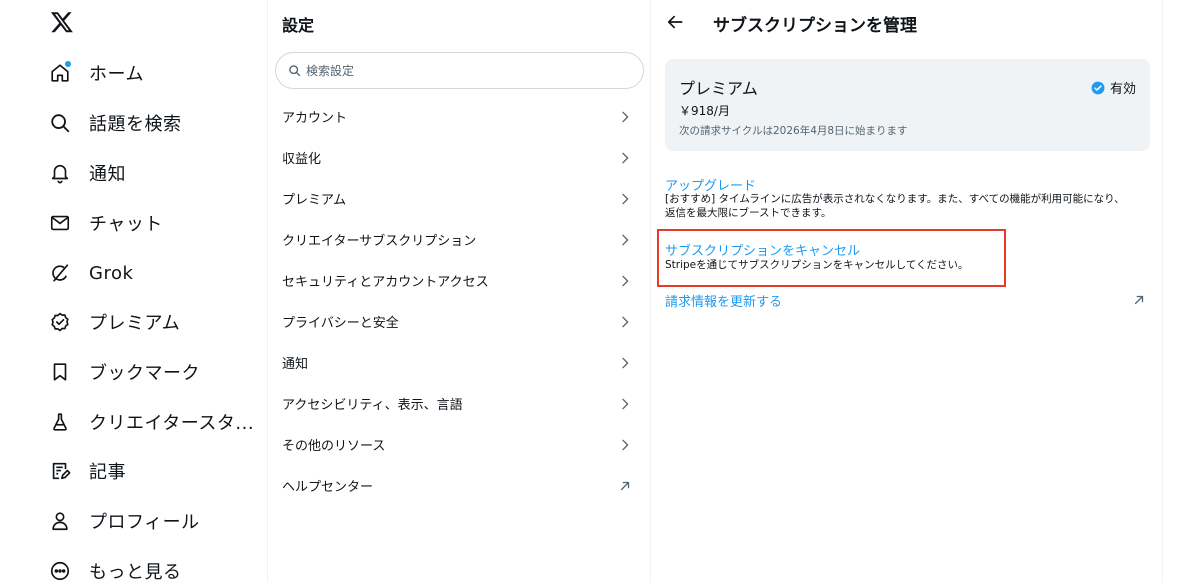  Describe the element at coordinates (298, 25) in the screenshot. I see `settings-title: 設定` at that location.